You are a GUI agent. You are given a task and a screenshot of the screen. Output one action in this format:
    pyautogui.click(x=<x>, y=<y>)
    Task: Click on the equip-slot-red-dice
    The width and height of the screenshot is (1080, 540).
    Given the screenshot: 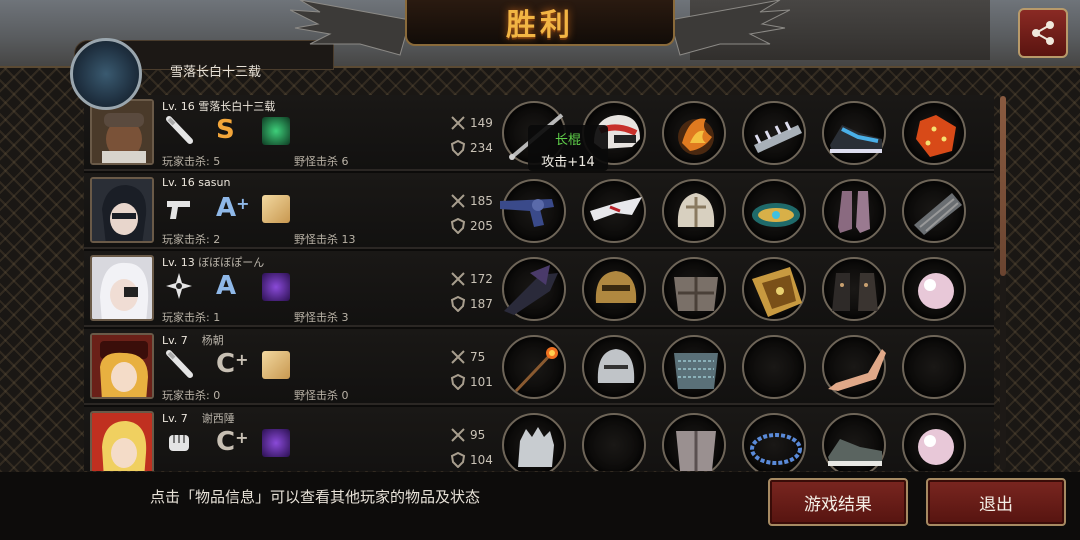 What is the action you would take?
    pyautogui.click(x=934, y=133)
    